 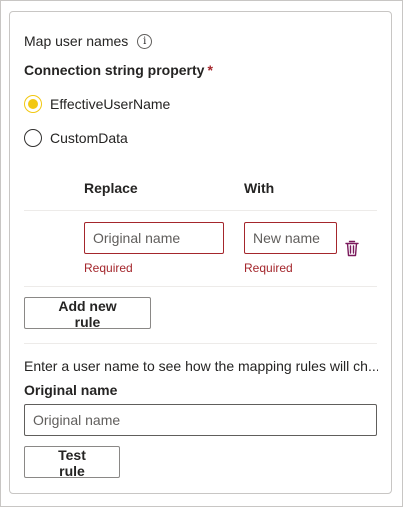 I want to click on original-name-rule-input, so click(x=154, y=238).